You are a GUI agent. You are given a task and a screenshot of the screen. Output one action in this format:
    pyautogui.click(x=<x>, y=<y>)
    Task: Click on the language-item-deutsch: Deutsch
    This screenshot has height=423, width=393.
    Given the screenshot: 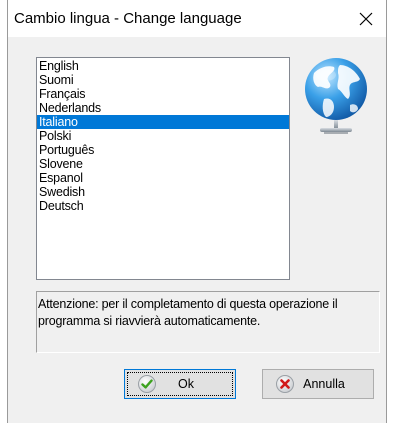 What is the action you would take?
    pyautogui.click(x=163, y=206)
    